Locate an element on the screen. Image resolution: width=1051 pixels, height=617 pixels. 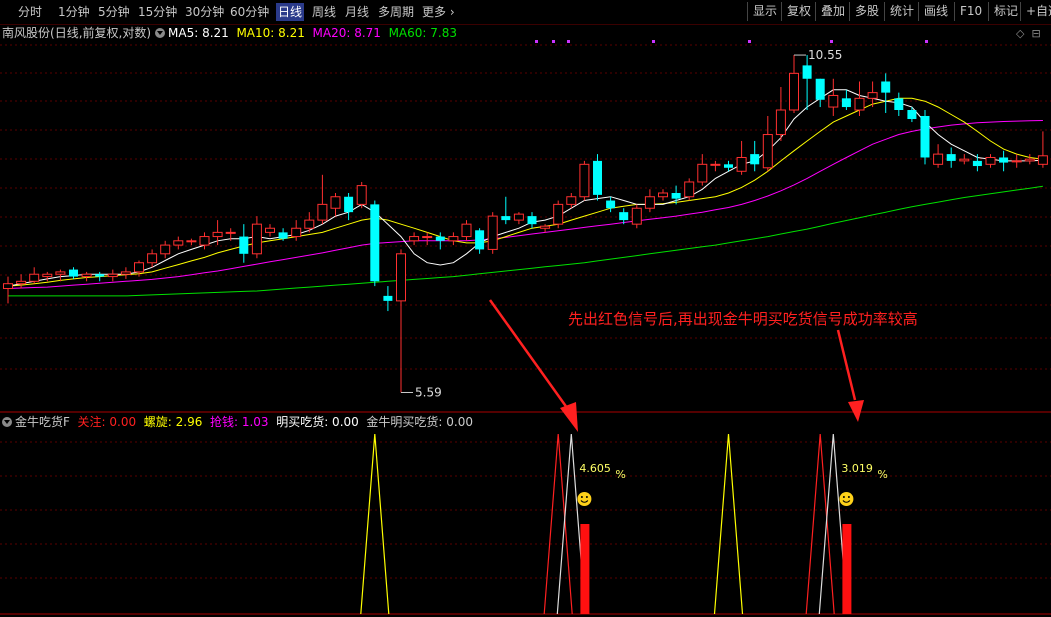
diamond-icon: ◇ is located at coordinates (1020, 33).